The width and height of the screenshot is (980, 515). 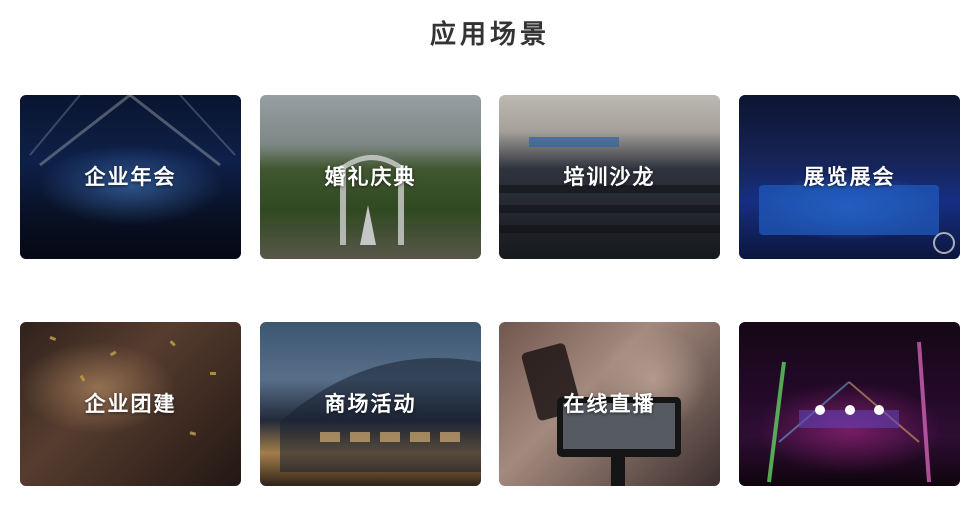 I want to click on scene-card-wedding: 婚礼庆典, so click(x=370, y=177).